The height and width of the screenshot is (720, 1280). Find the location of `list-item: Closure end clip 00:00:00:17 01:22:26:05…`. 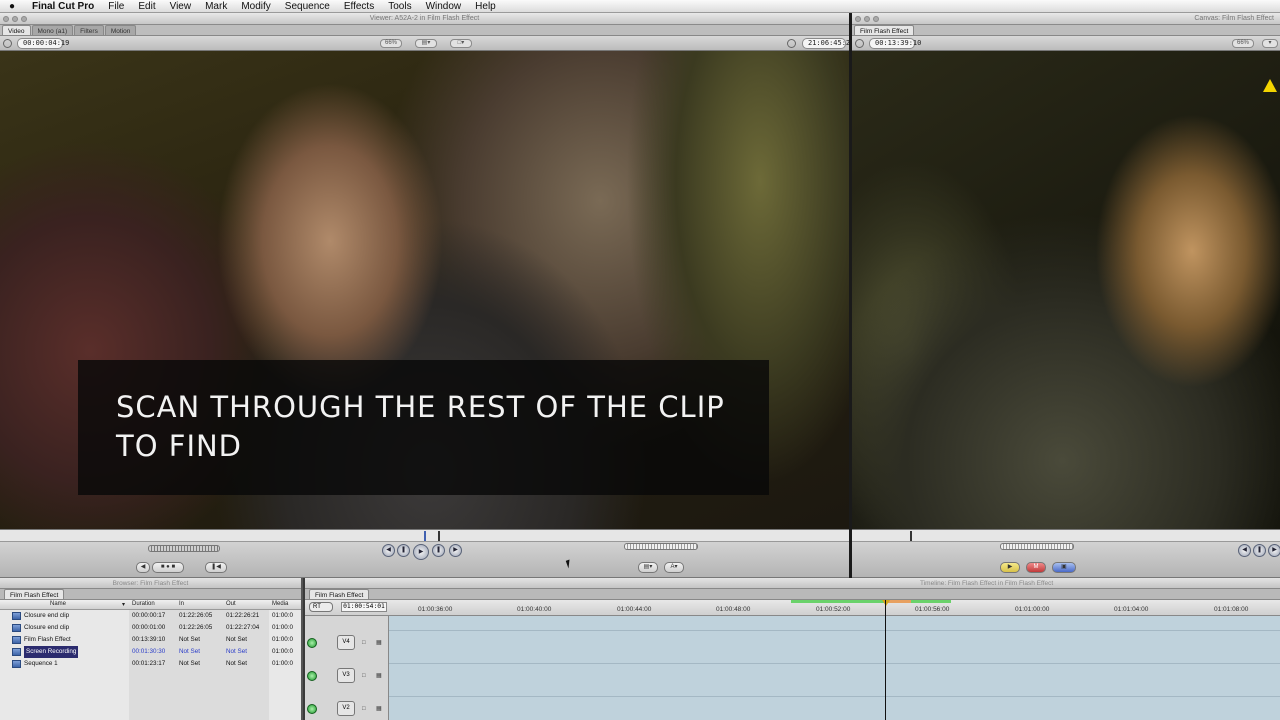

list-item: Closure end clip 00:00:00:17 01:22:26:05… is located at coordinates (150, 616).